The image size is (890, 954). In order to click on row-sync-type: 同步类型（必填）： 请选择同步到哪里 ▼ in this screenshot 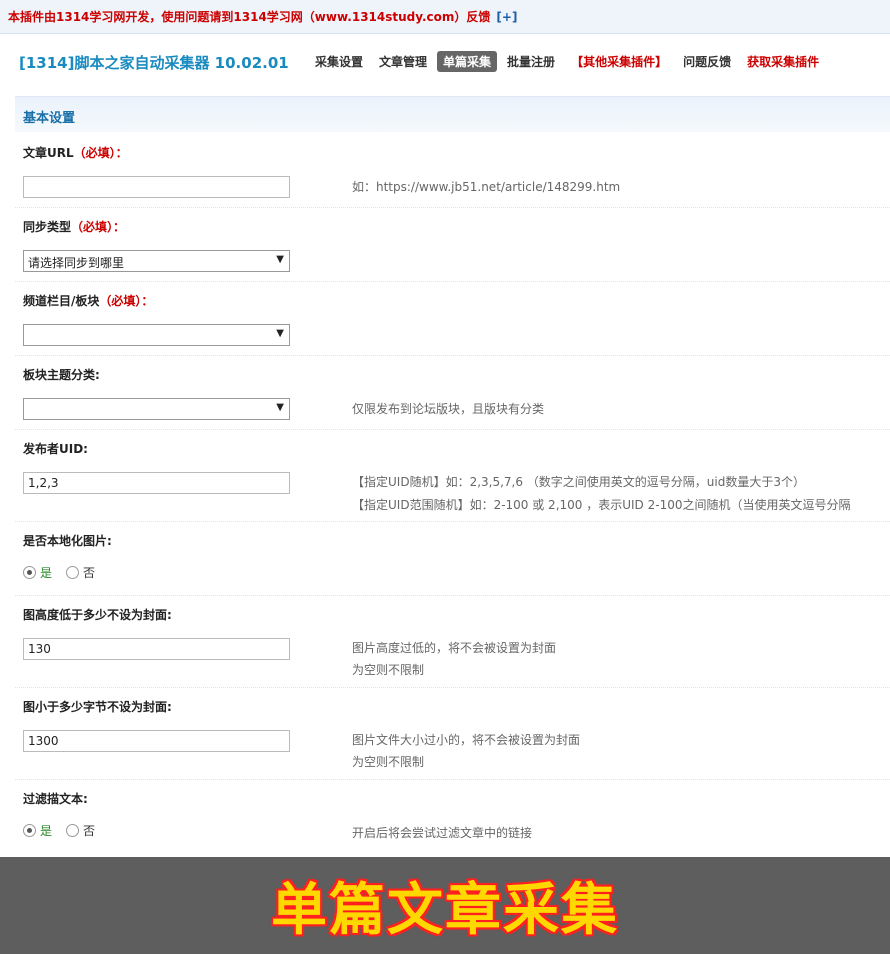, I will do `click(452, 245)`.